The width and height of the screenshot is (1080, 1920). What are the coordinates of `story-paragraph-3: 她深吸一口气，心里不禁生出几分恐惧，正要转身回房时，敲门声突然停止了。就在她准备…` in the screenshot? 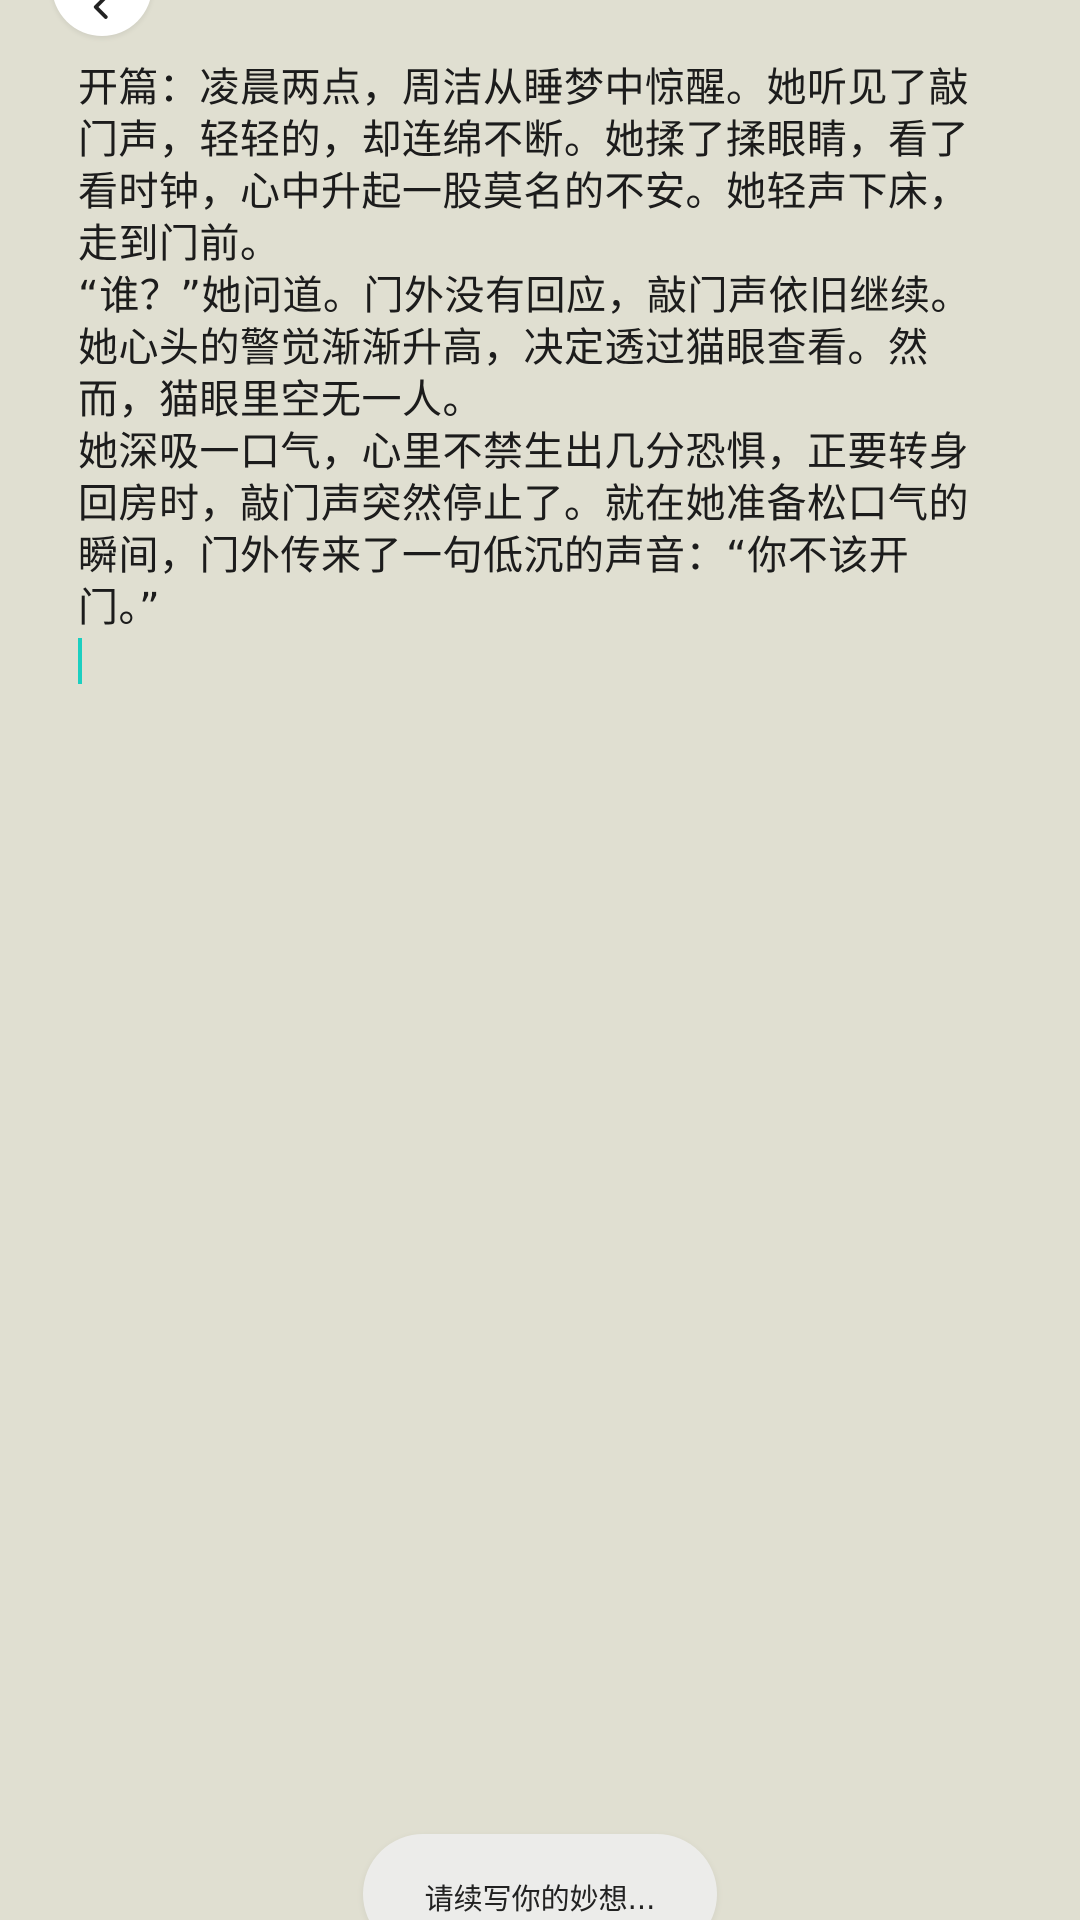 It's located at (523, 530).